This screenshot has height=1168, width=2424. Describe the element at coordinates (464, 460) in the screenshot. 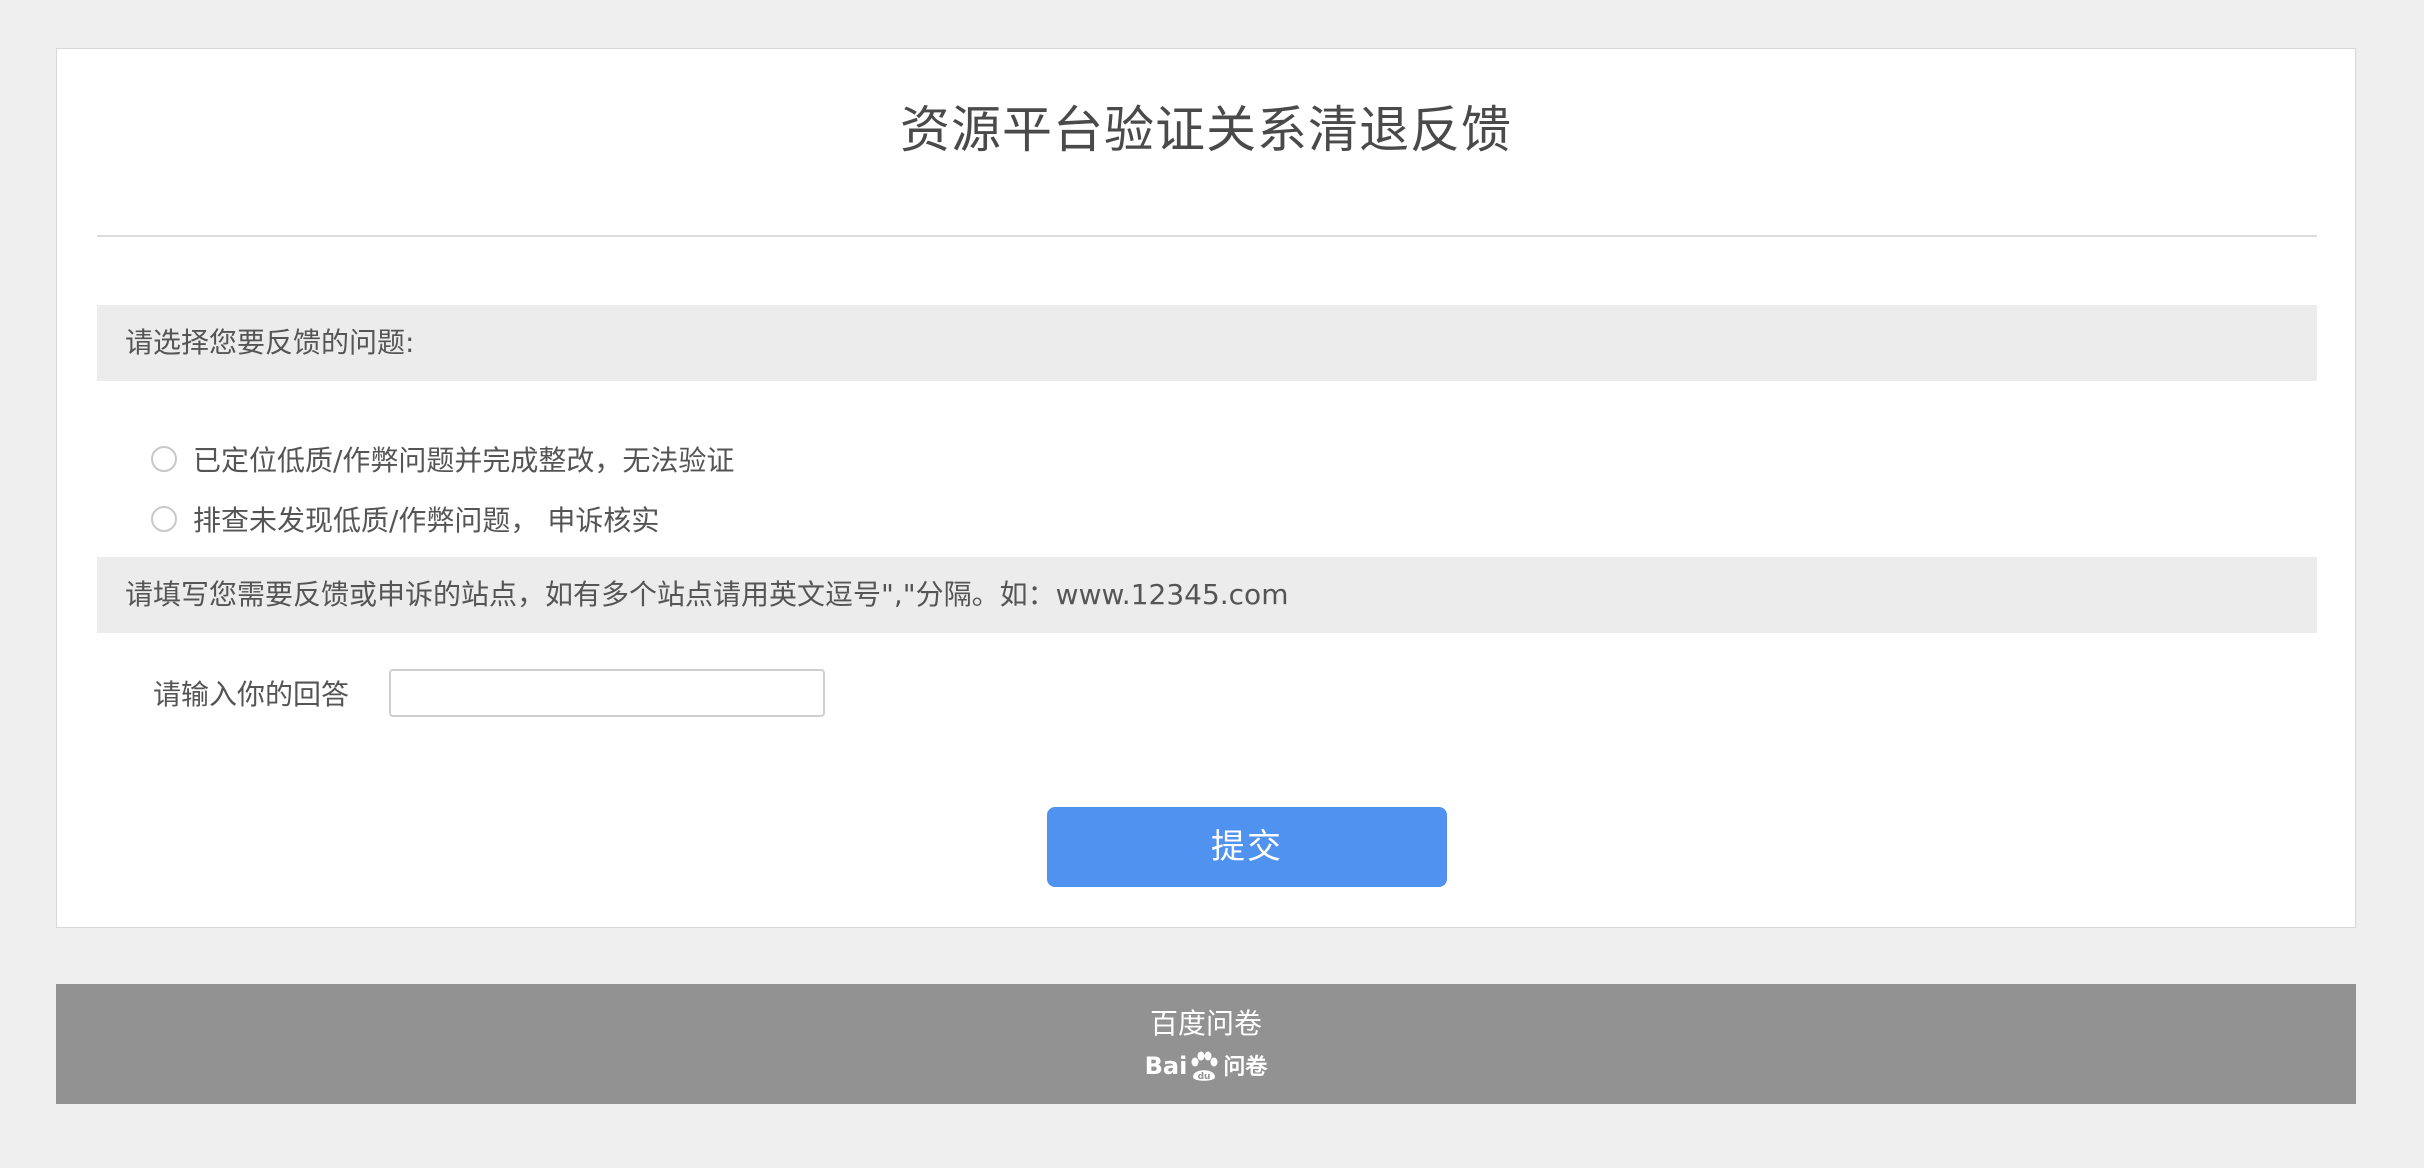

I see `option-label: 已定位低质/作弊问题并完成整改，无法验证` at that location.